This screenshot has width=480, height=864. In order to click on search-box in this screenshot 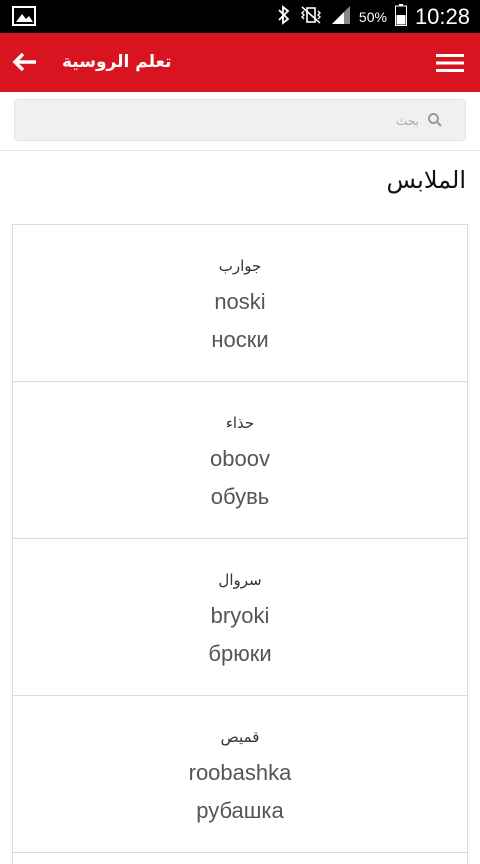, I will do `click(240, 120)`.